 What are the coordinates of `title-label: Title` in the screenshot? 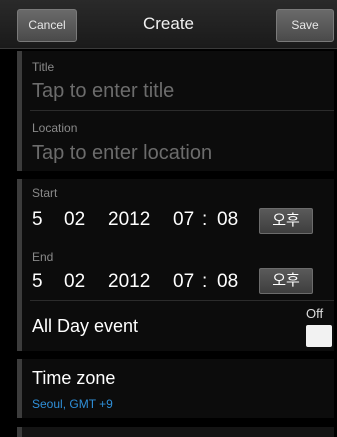 It's located at (43, 67).